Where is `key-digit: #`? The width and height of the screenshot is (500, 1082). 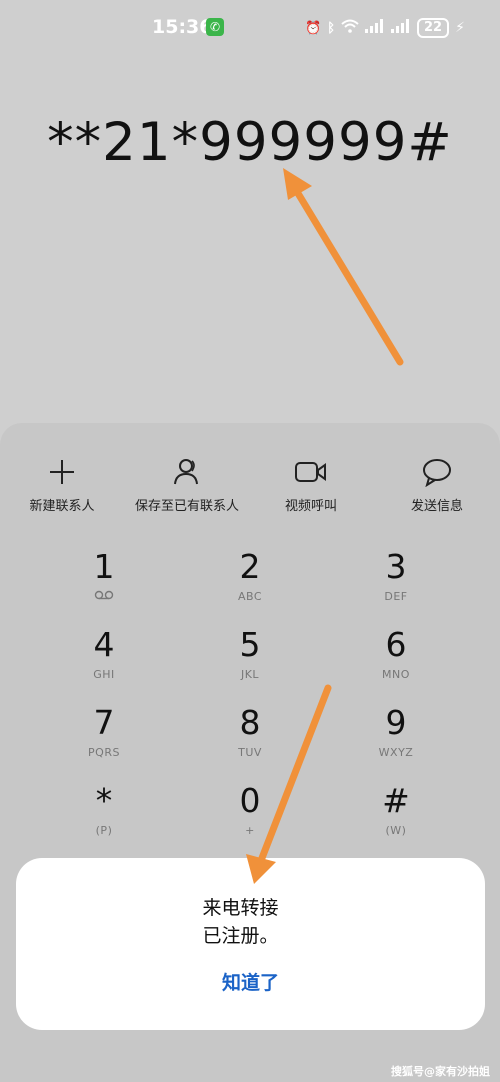
key-digit: # is located at coordinates (396, 800).